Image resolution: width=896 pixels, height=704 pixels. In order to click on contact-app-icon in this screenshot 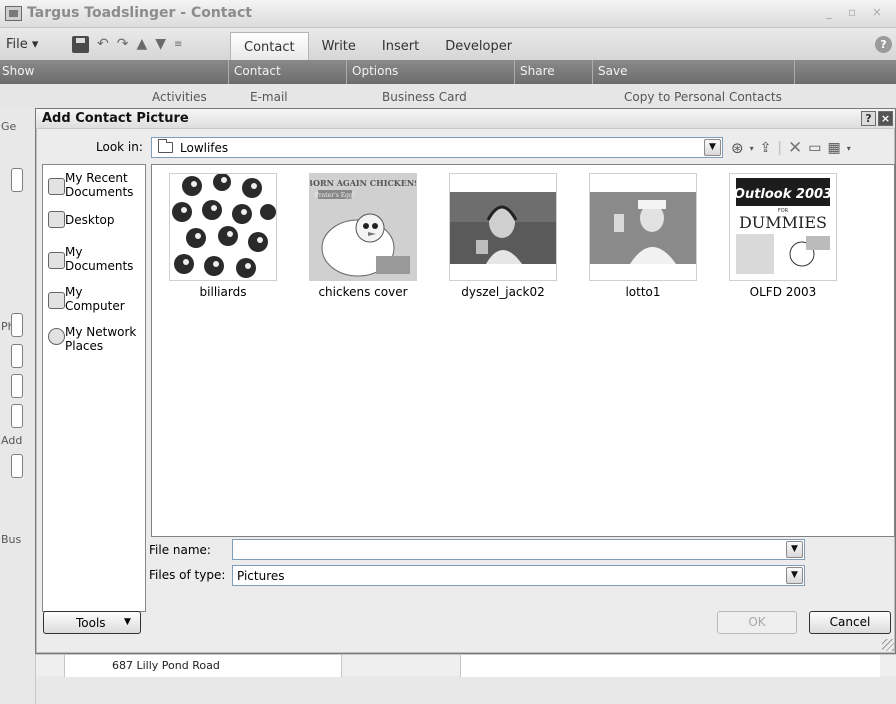, I will do `click(13, 13)`.